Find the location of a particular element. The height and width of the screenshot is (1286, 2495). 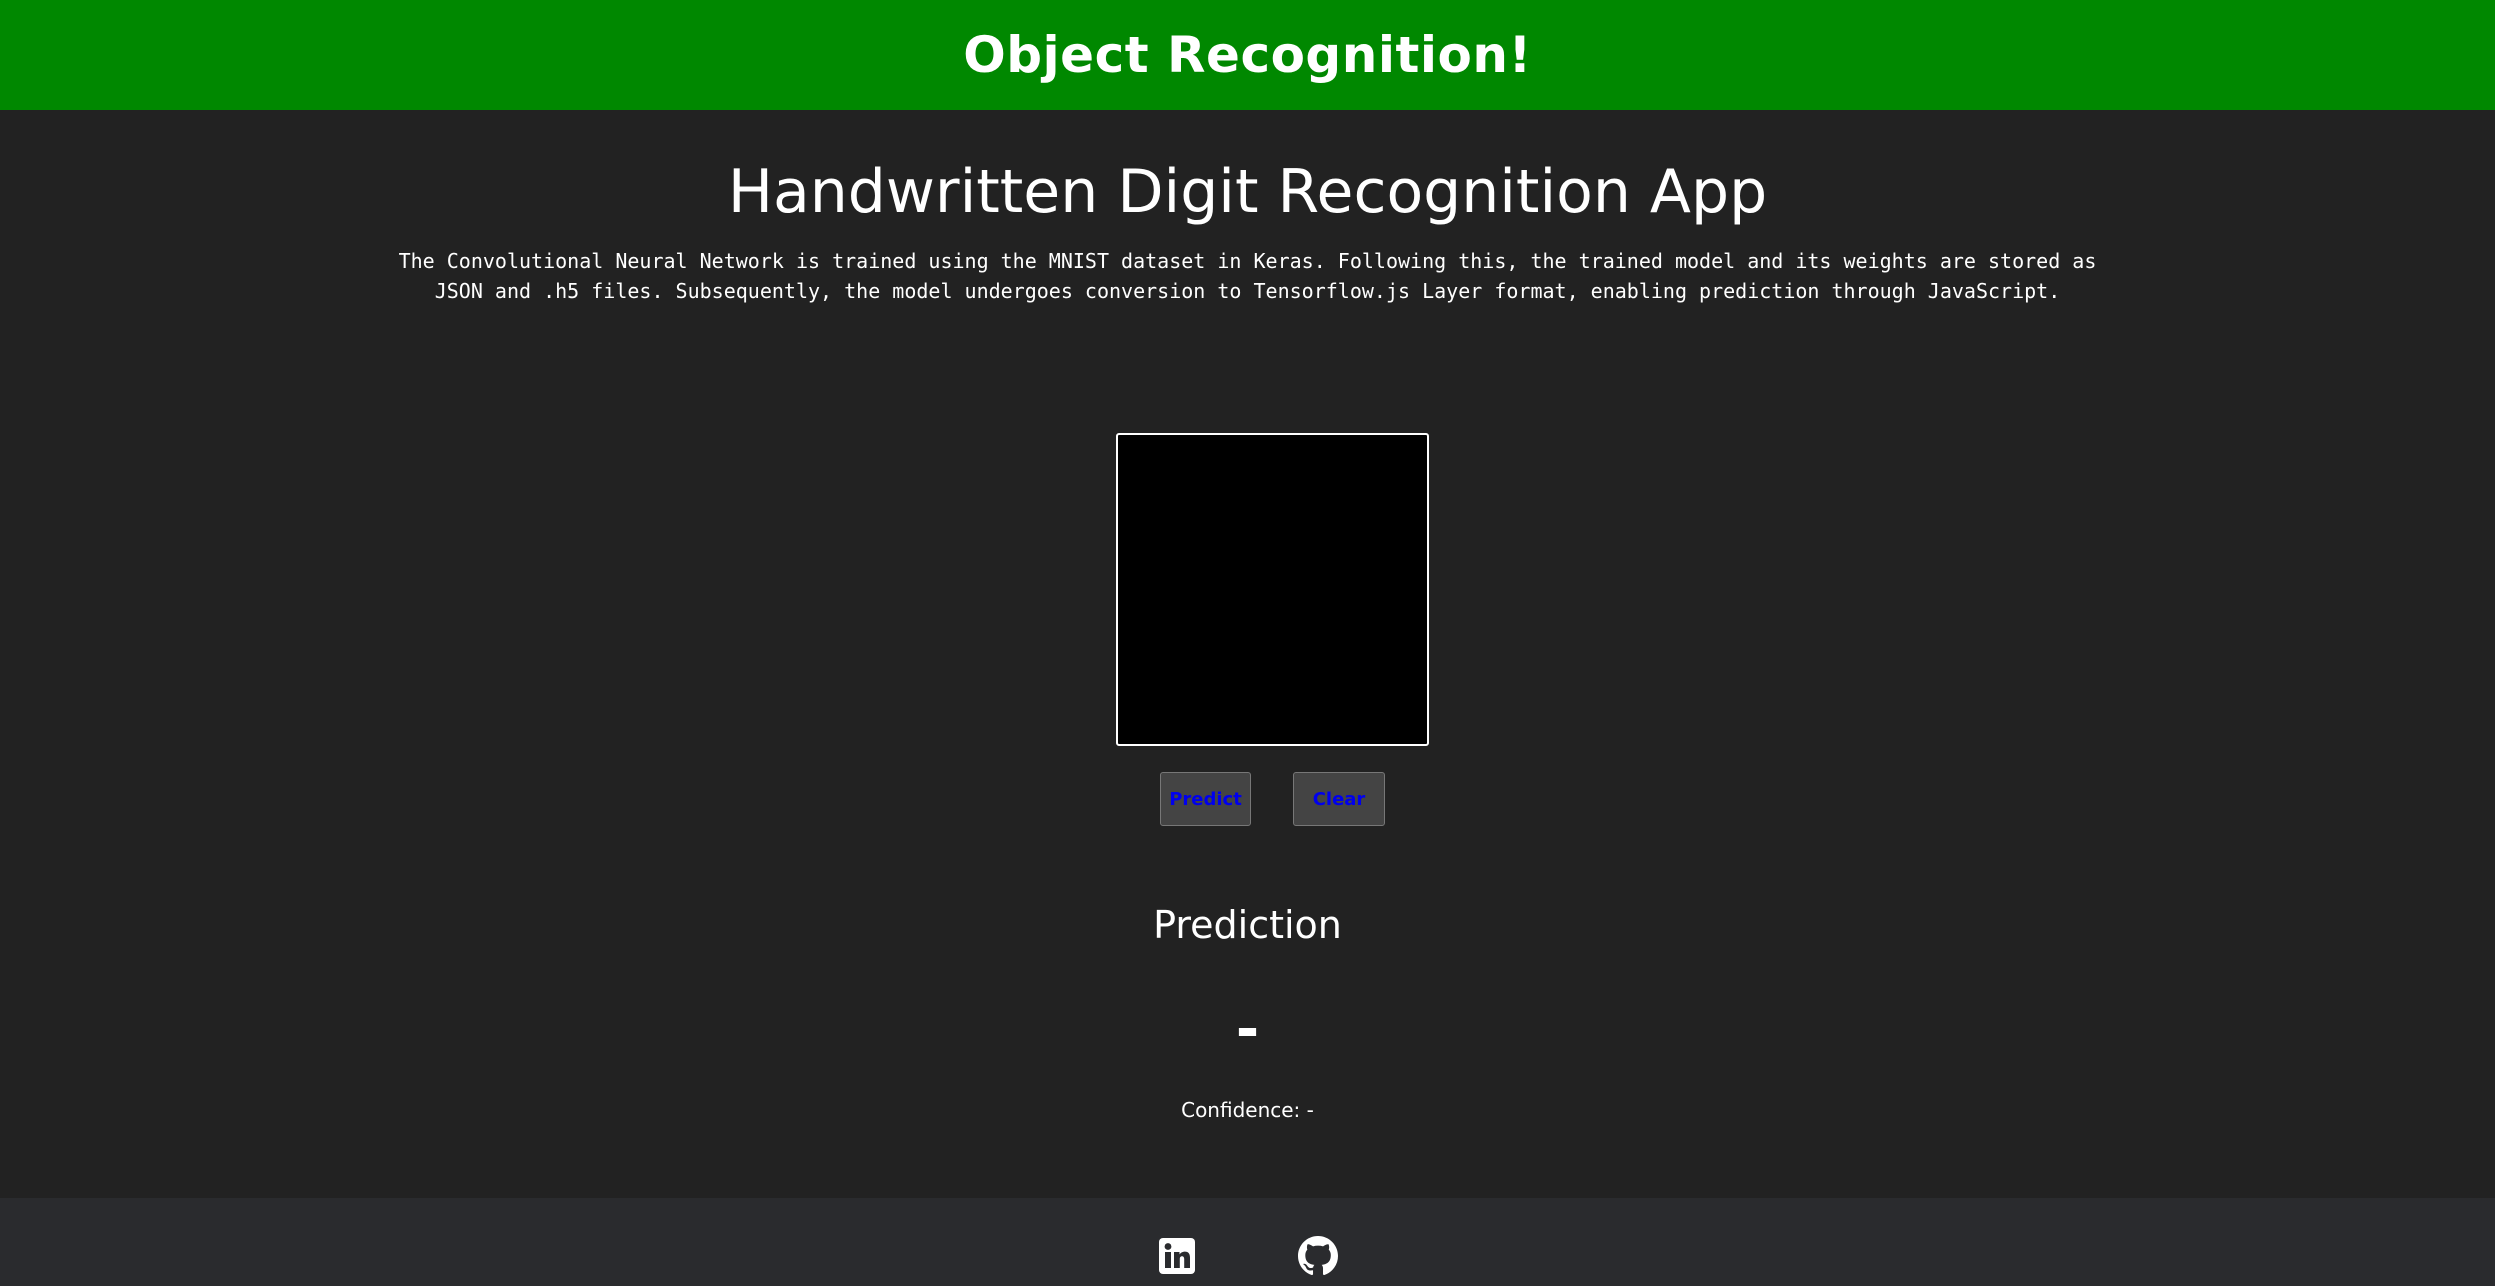

linkedin-icon is located at coordinates (1177, 1256).